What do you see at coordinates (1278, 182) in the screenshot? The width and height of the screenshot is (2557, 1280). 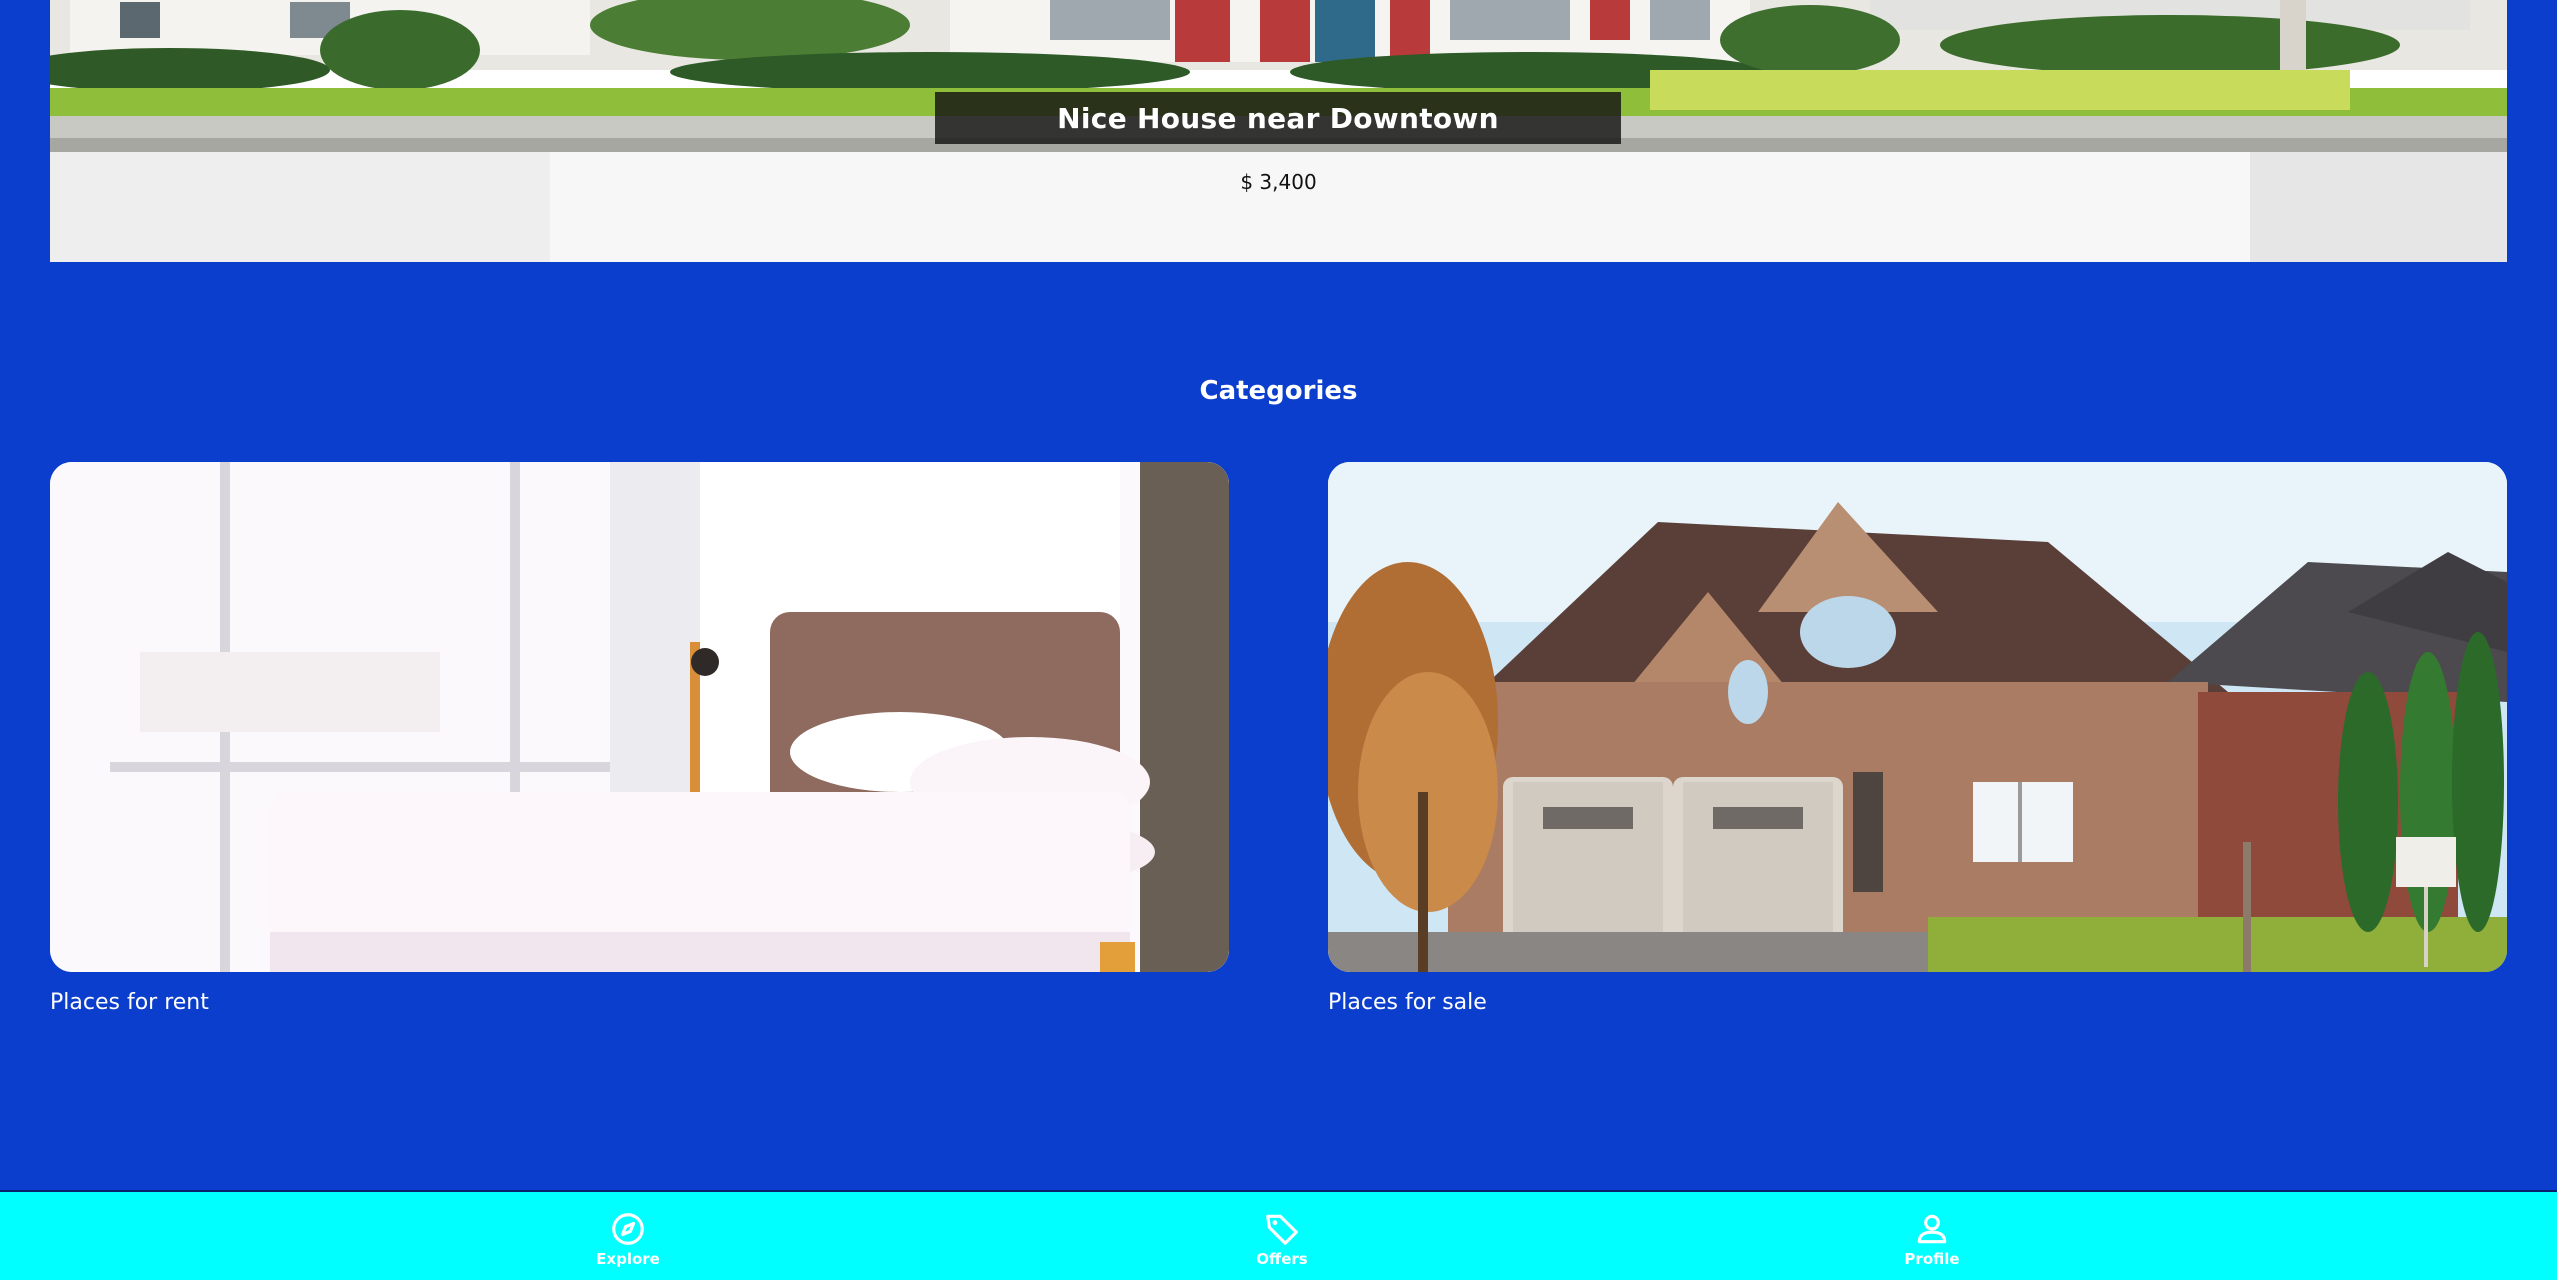 I see `featured-listing-price: $ 3,400` at bounding box center [1278, 182].